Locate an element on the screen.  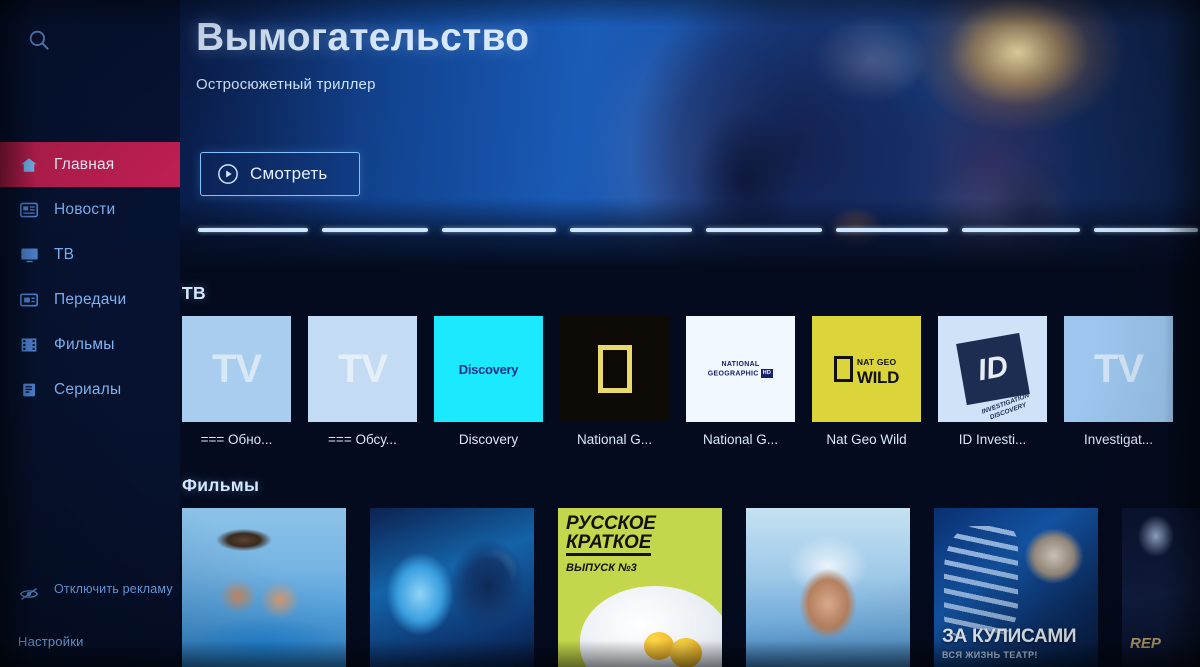
poster-title: REP is located at coordinates (1145, 643).